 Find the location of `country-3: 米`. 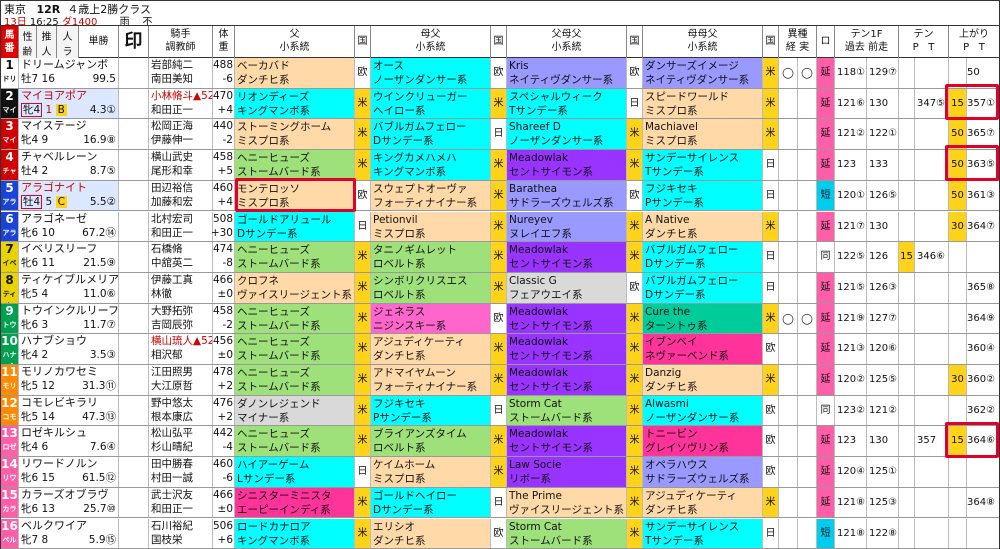

country-3: 米 is located at coordinates (635, 502).